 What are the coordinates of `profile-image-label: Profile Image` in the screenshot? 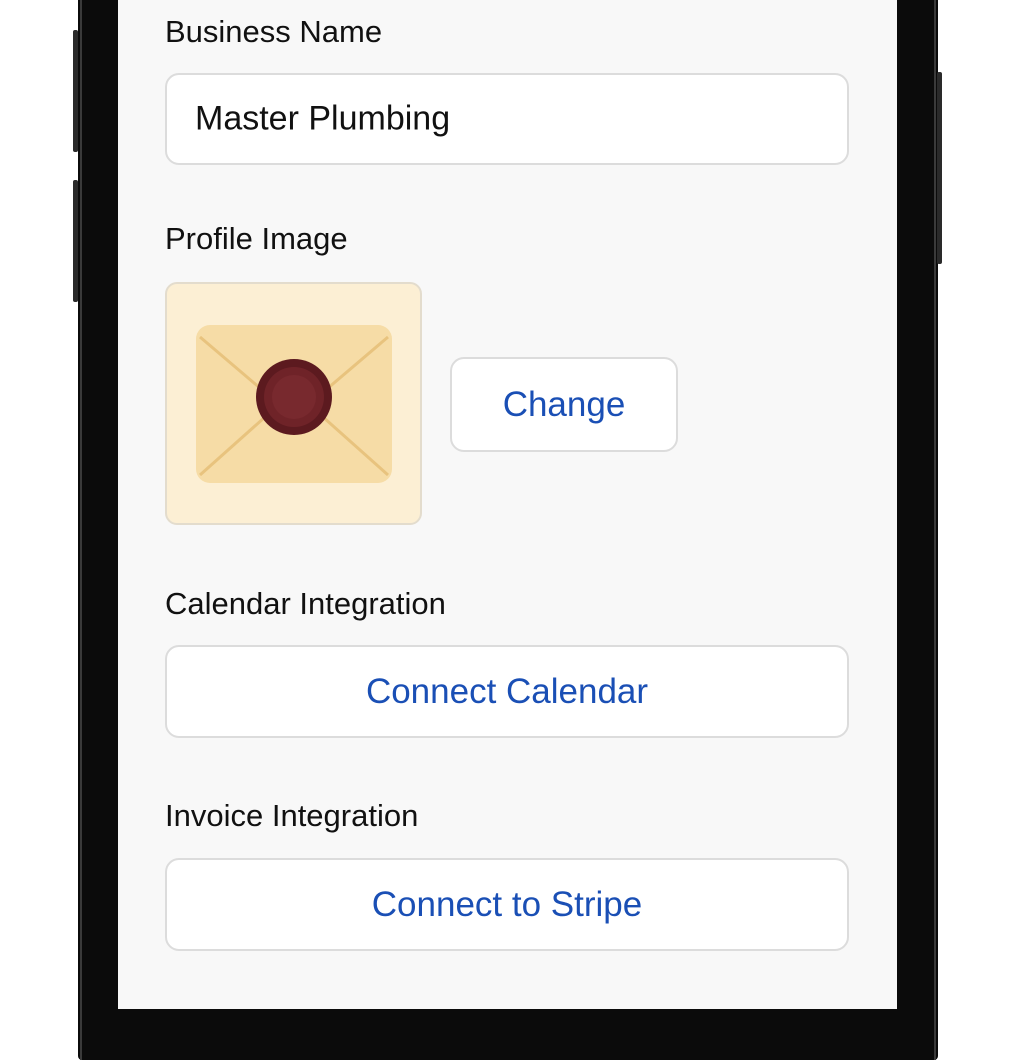 It's located at (256, 238).